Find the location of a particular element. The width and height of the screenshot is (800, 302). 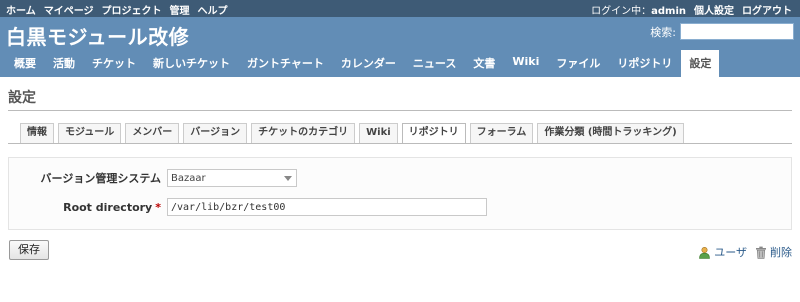

main-tab-wiki: Wiki is located at coordinates (525, 63).